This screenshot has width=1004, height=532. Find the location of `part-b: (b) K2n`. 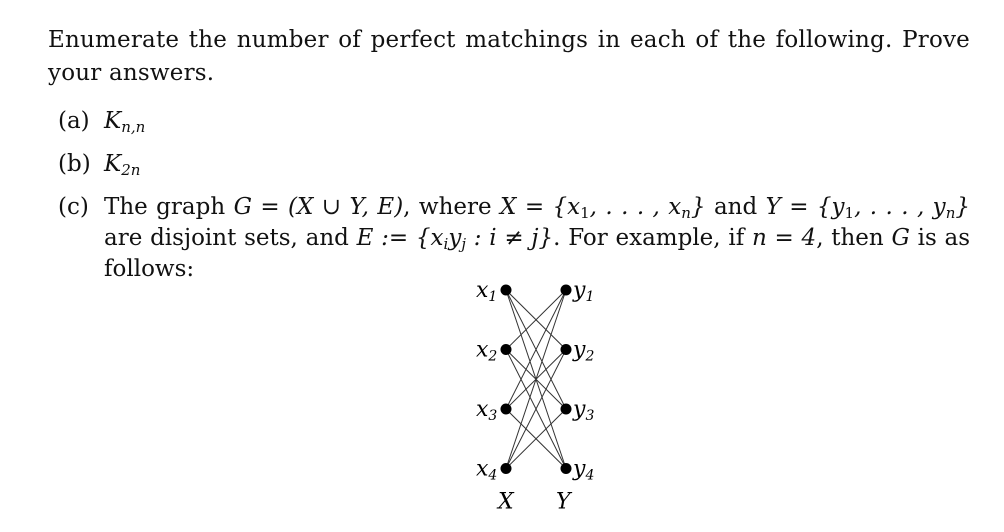

part-b: (b) K2n is located at coordinates (514, 164).